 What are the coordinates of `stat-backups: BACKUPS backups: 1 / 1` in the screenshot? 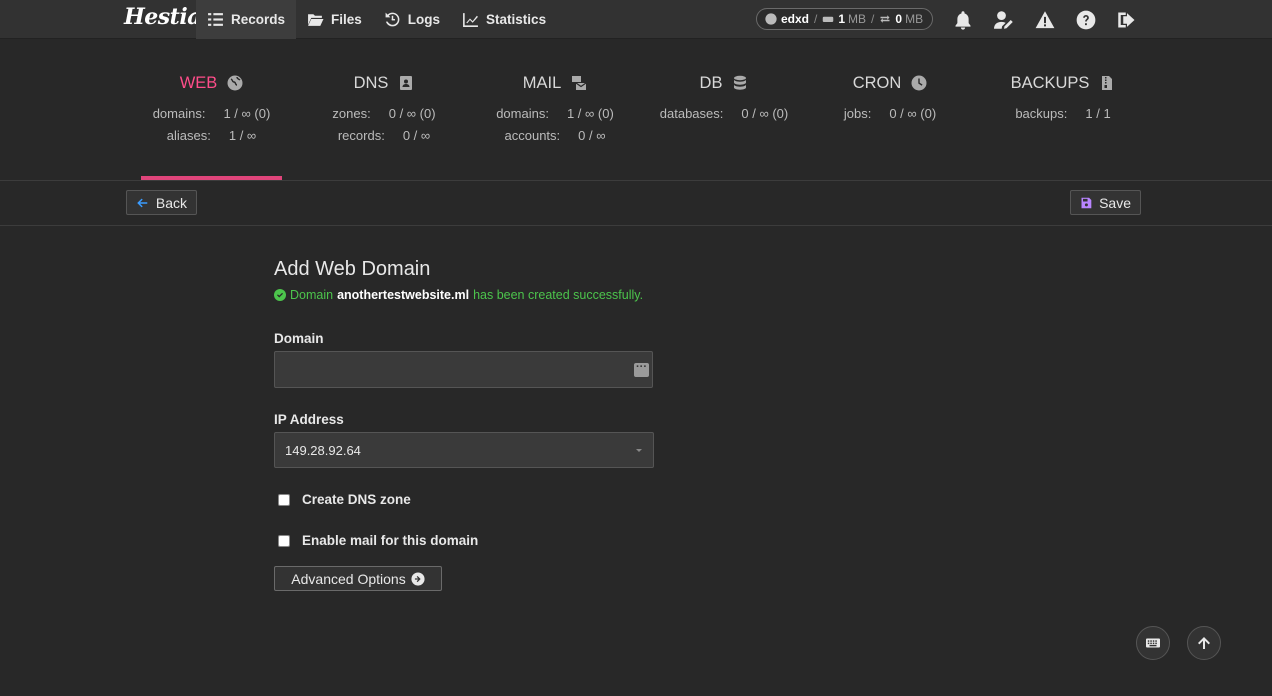 It's located at (1063, 110).